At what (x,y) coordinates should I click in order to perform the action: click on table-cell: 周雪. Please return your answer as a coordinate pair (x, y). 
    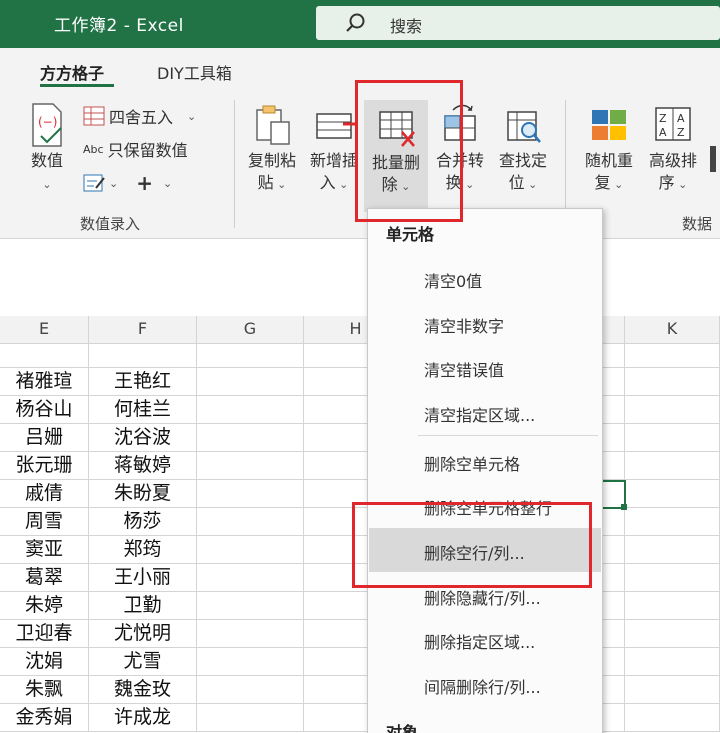
    Looking at the image, I should click on (44, 522).